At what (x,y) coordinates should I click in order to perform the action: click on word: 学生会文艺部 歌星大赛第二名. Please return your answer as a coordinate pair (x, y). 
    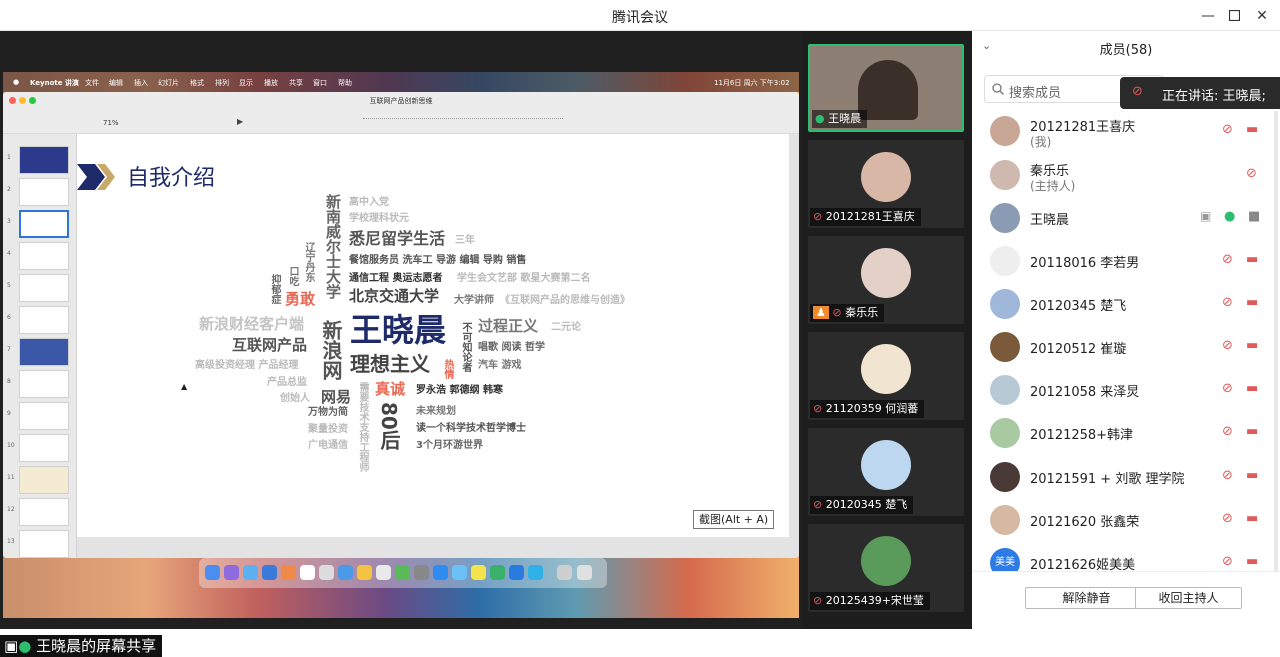
    Looking at the image, I should click on (524, 278).